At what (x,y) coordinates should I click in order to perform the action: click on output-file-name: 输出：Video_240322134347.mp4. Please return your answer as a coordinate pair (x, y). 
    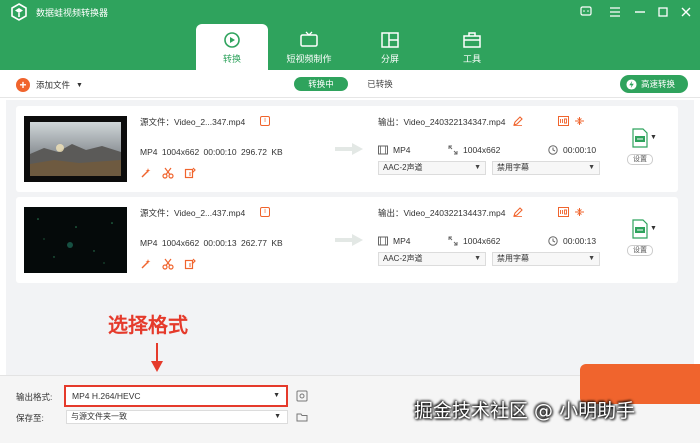
    Looking at the image, I should click on (442, 122).